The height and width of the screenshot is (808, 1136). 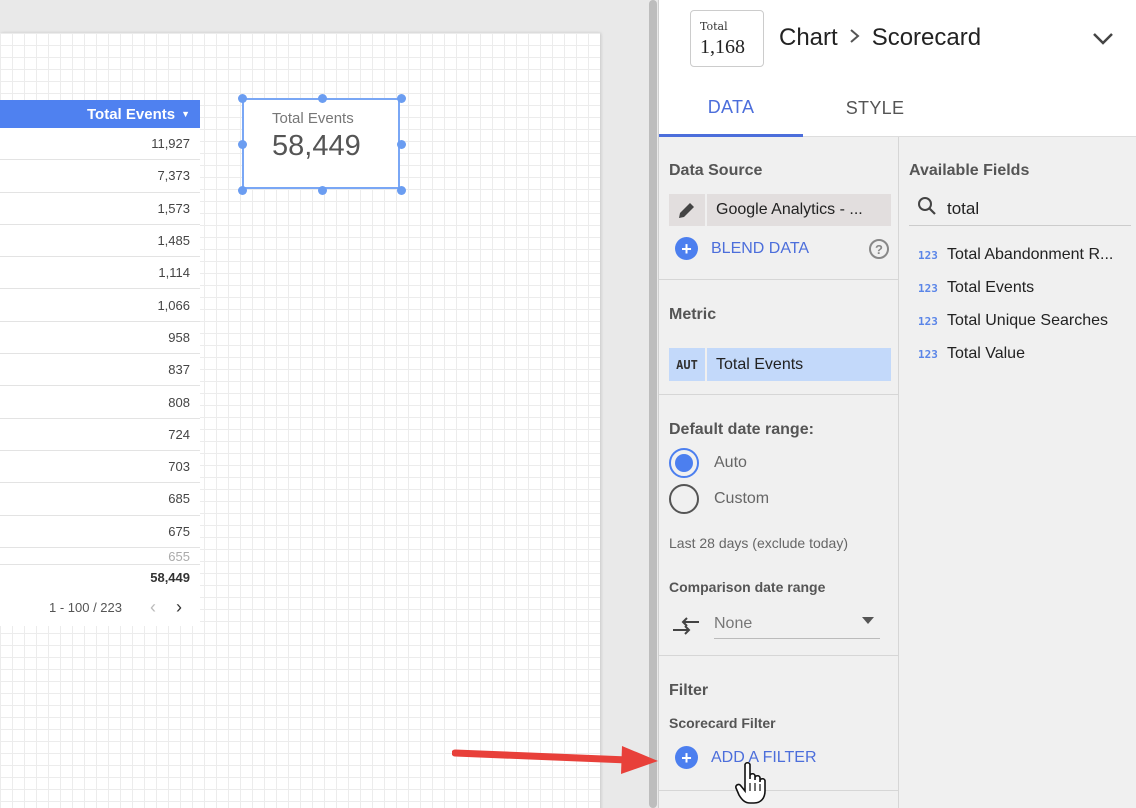 What do you see at coordinates (731, 108) in the screenshot?
I see `tab-data: DATA` at bounding box center [731, 108].